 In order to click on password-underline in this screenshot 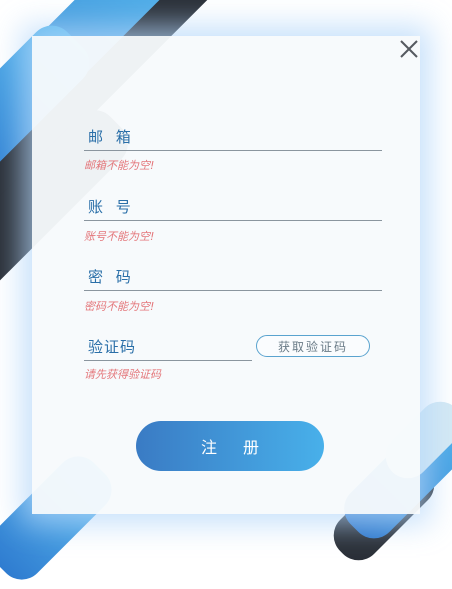, I will do `click(233, 290)`.